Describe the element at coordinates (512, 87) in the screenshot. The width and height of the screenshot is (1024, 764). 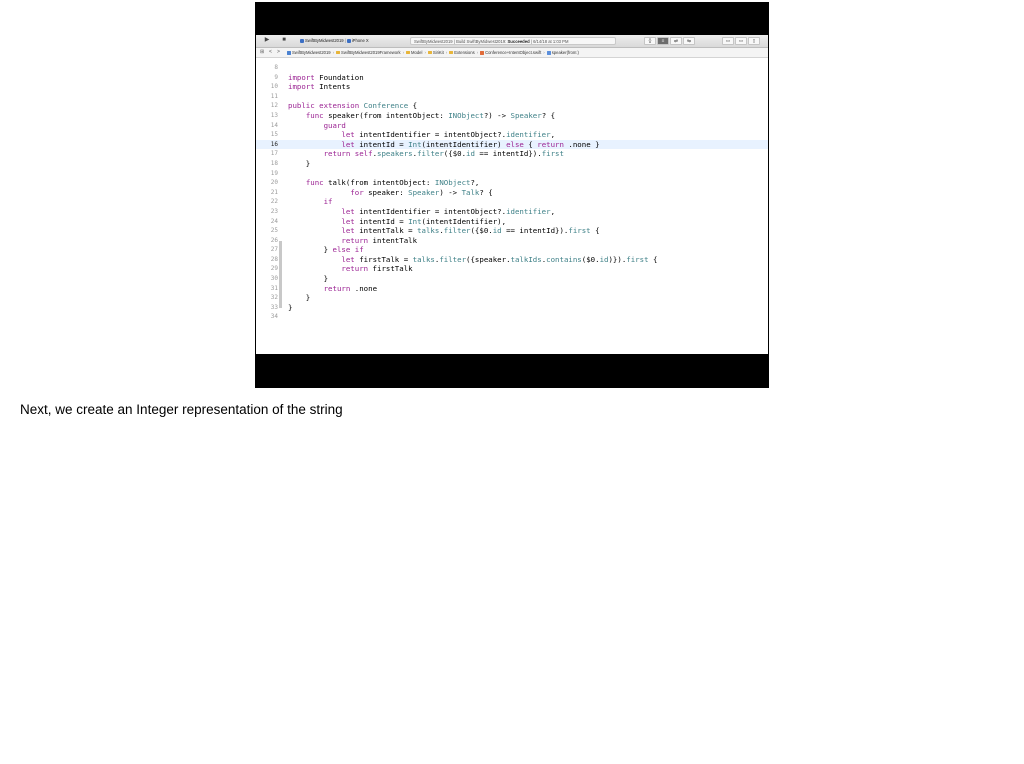
I see `code-line: 10 import Intents` at that location.